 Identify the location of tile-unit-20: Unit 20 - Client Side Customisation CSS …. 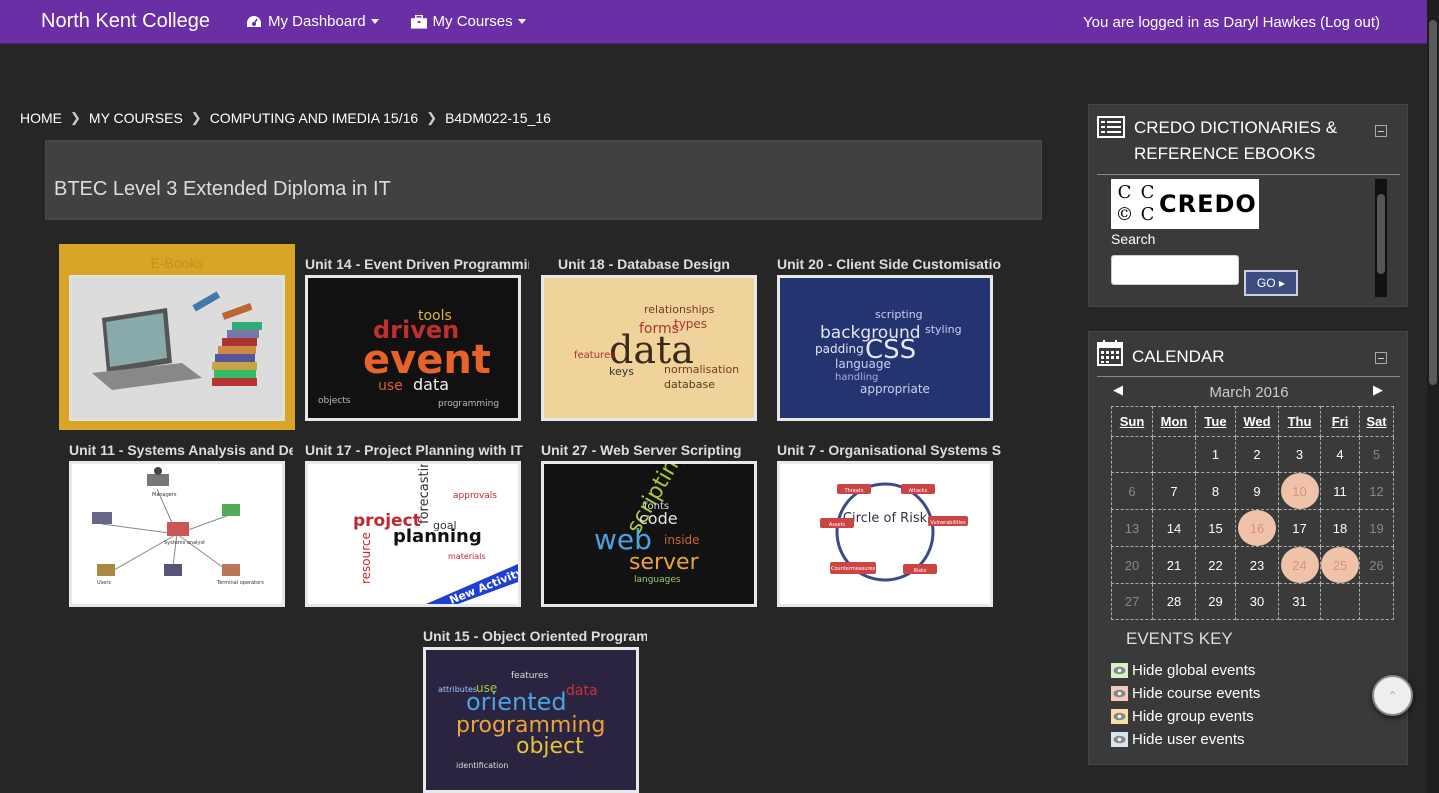
(889, 337).